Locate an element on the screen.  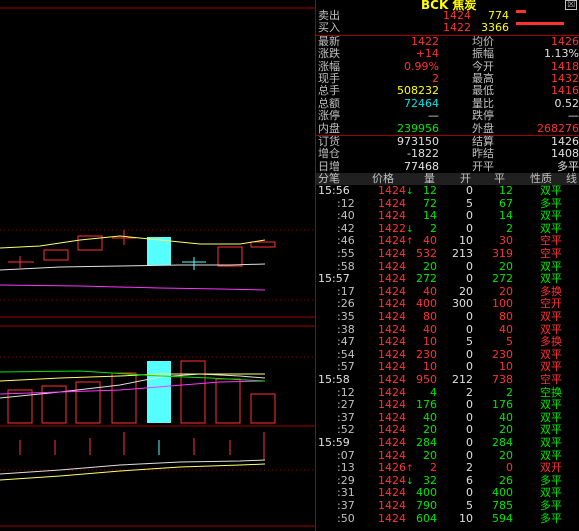
vol-ma-white is located at coordinates (133, 386).